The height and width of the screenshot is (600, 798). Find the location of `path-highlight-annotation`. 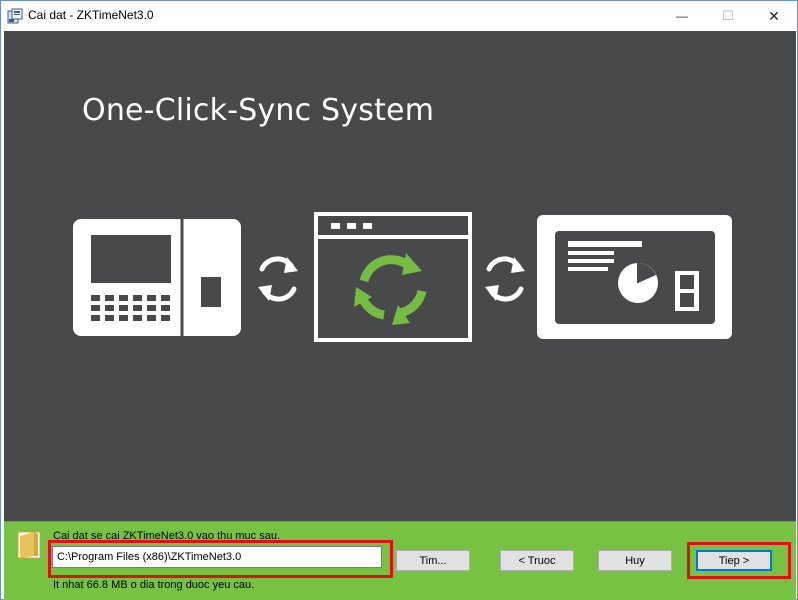

path-highlight-annotation is located at coordinates (220, 559).